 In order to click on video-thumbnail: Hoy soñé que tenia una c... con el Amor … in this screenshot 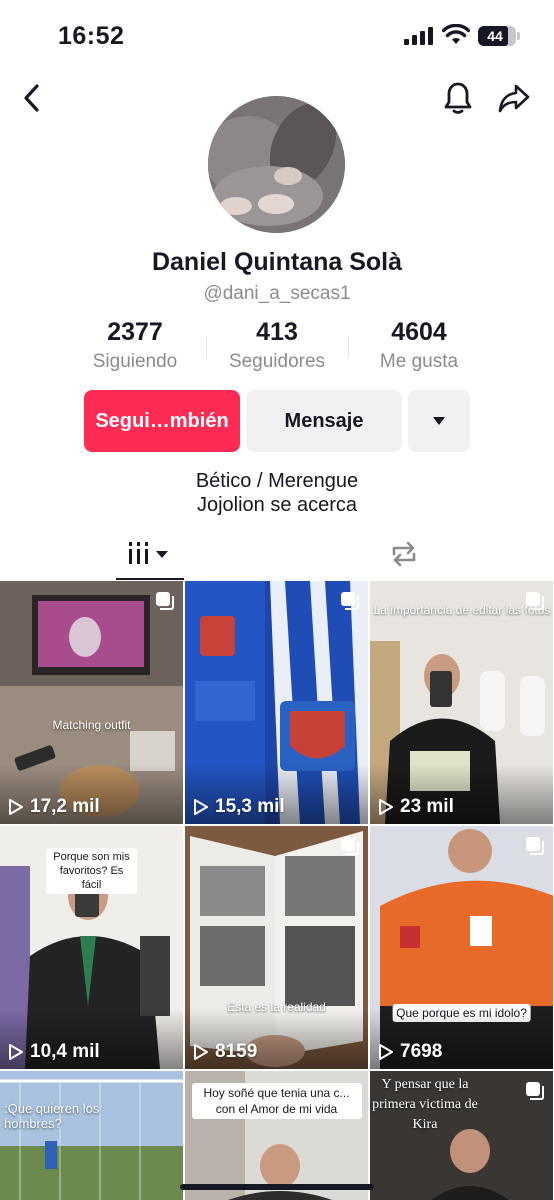, I will do `click(276, 1135)`.